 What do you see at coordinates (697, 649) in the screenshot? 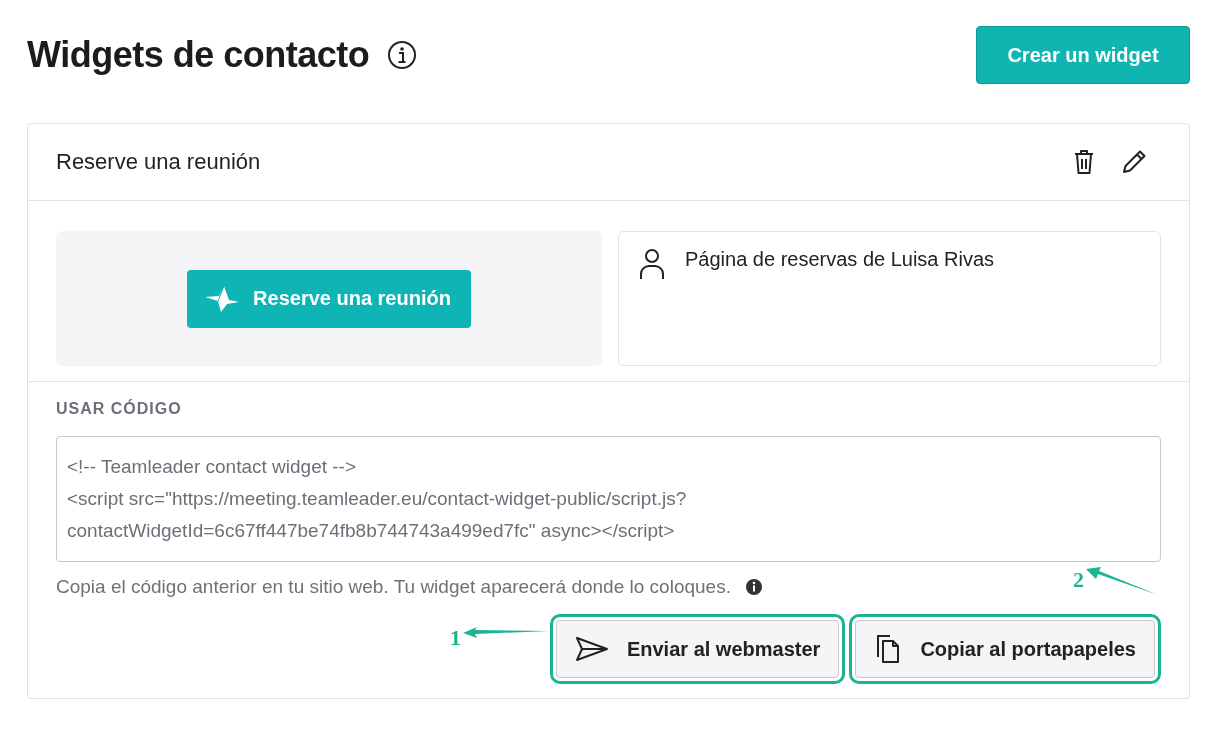
I see `send-to-webmaster-button: Enviar al webmaster` at bounding box center [697, 649].